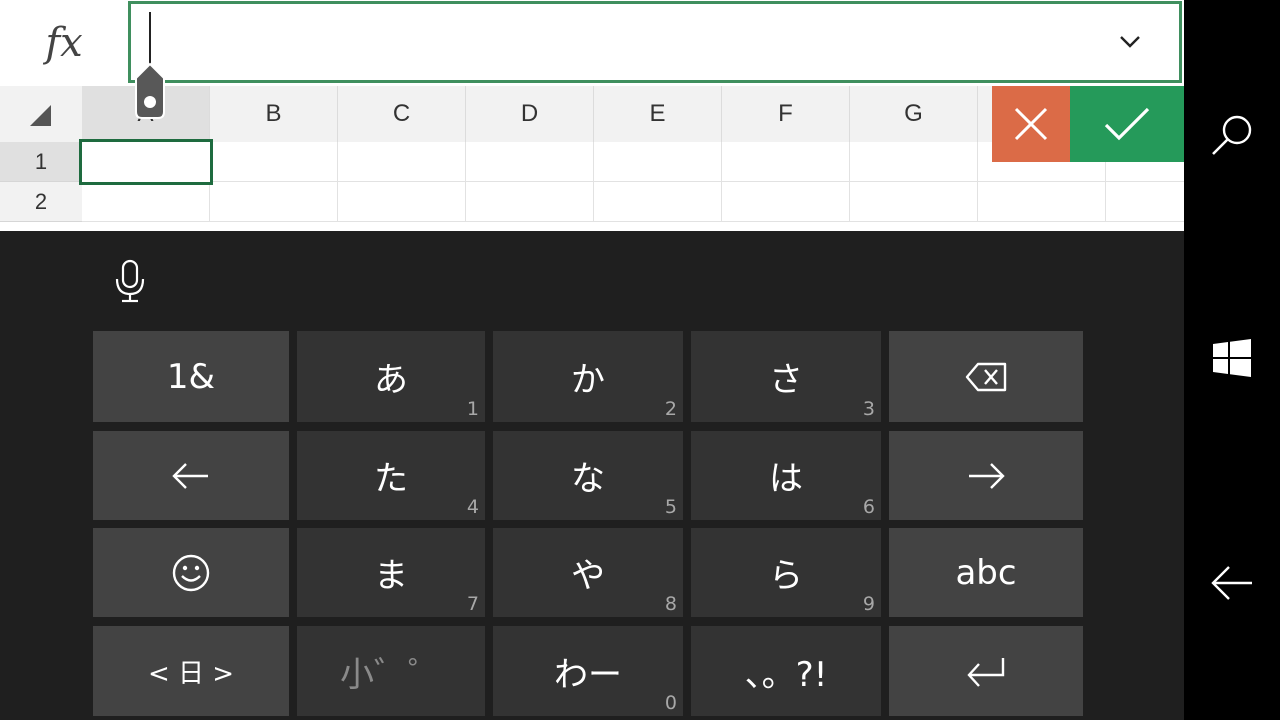 The image size is (1280, 720). I want to click on checkmark-icon, so click(1127, 124).